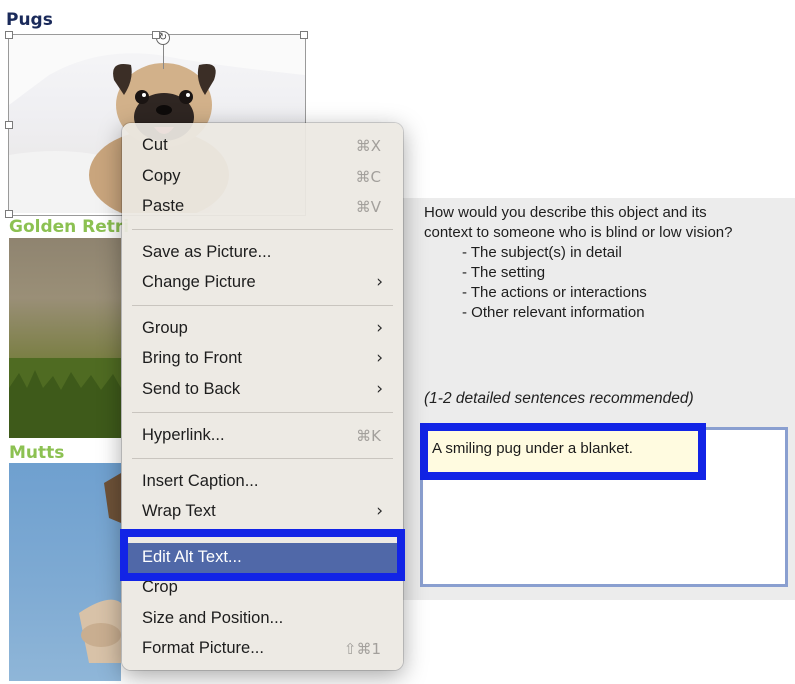 The height and width of the screenshot is (684, 795). I want to click on heading-mutts: Mutts, so click(37, 453).